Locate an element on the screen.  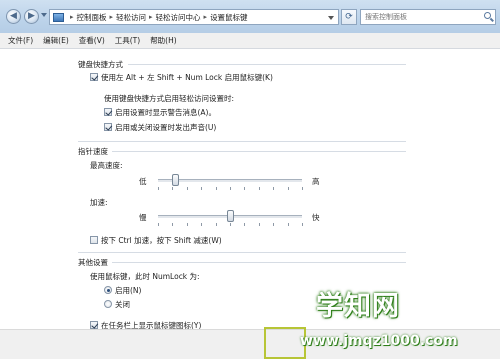
numlock-on-radio is located at coordinates (108, 290).